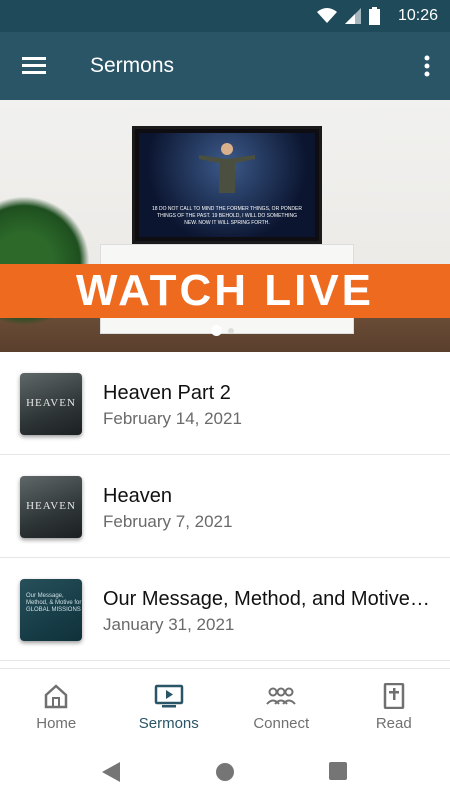 The height and width of the screenshot is (800, 450). What do you see at coordinates (374, 16) in the screenshot?
I see `battery-icon` at bounding box center [374, 16].